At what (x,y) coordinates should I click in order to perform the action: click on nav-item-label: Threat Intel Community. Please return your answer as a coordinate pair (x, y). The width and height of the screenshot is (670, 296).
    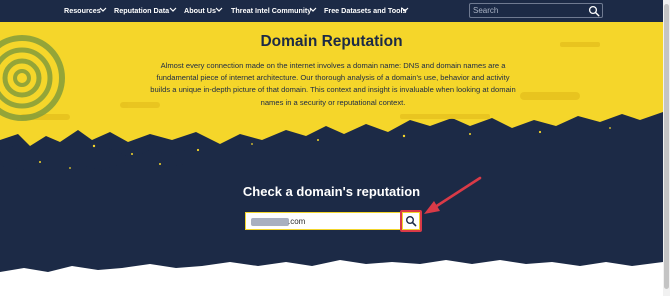
    Looking at the image, I should click on (271, 10).